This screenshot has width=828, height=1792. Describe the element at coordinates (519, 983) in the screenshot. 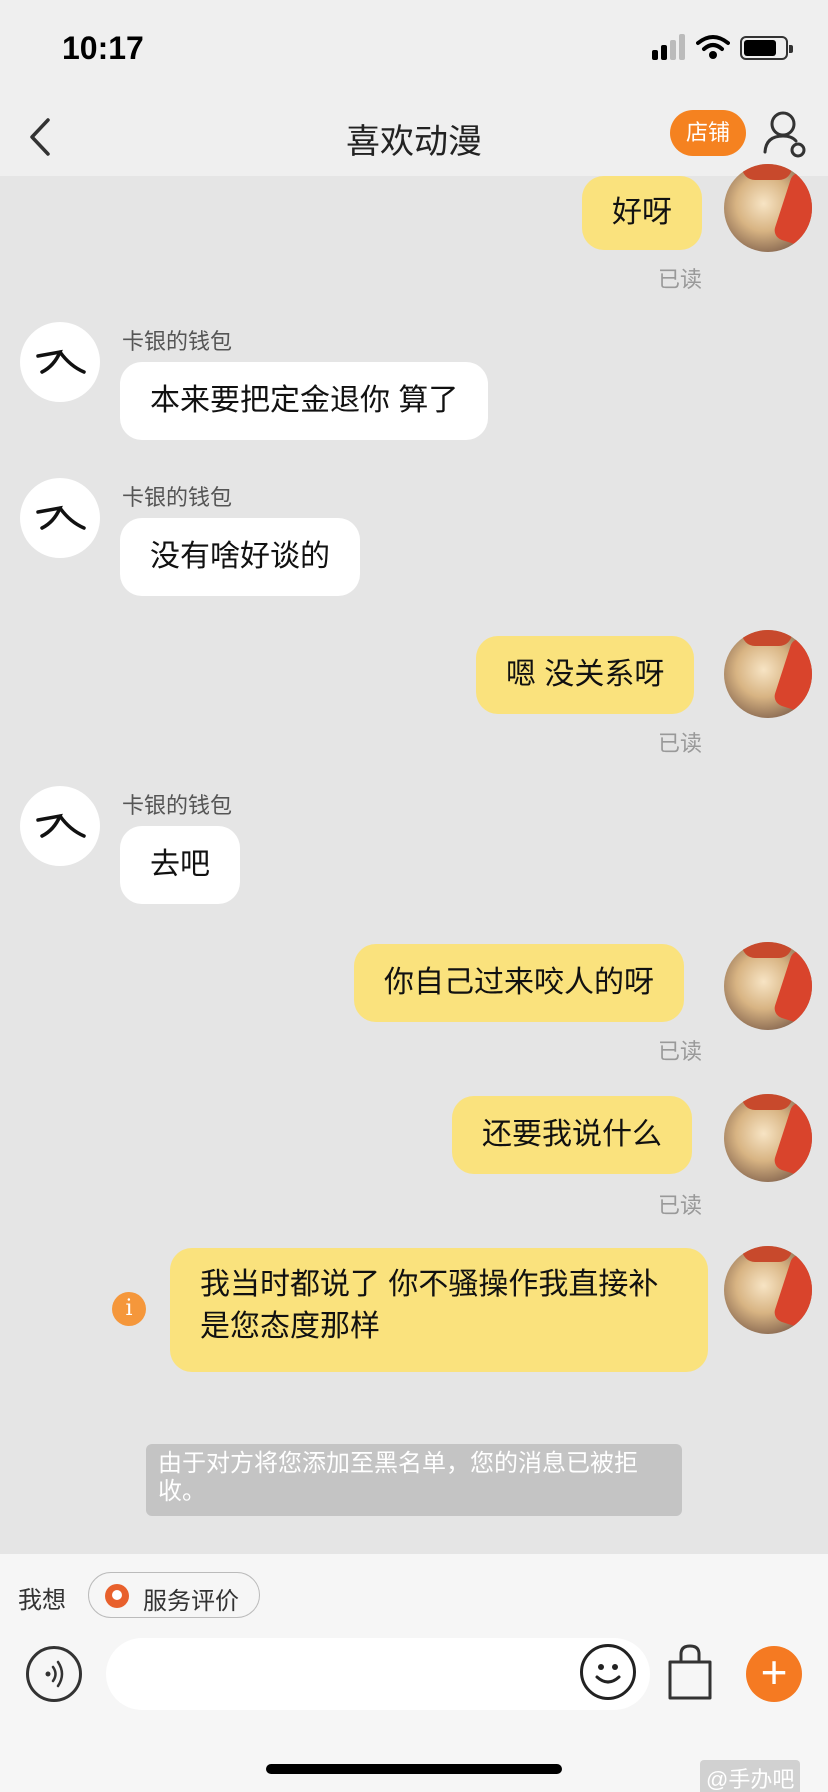

I see `my-message-bubble: 你自己过来咬人的呀` at that location.